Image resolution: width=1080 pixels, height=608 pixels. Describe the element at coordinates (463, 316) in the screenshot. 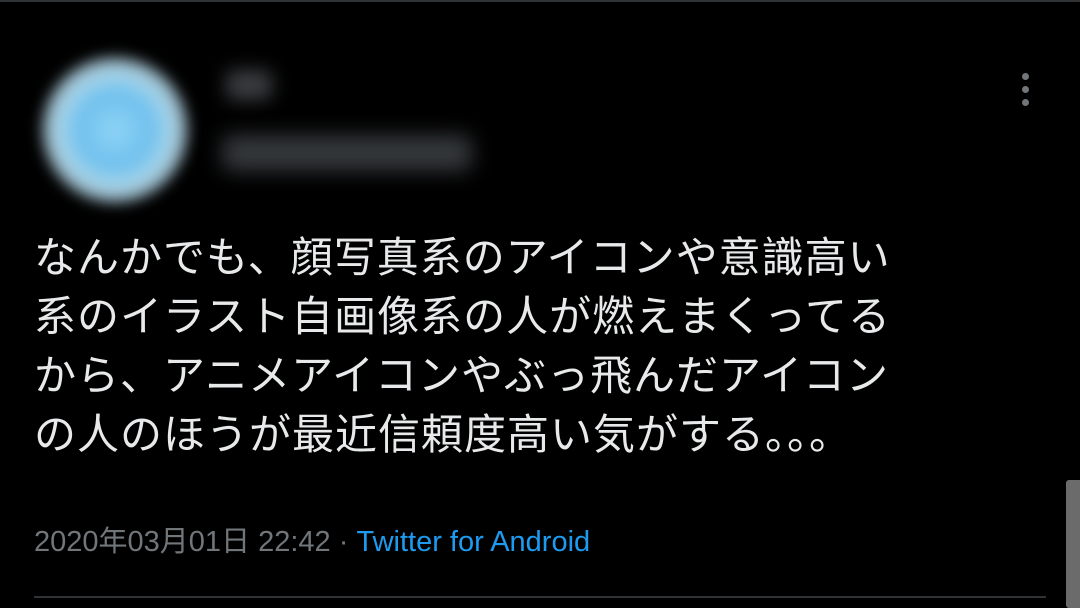

I see `tweet-text-line: 系のイラスト自画像系の人が燃えまくってる` at that location.